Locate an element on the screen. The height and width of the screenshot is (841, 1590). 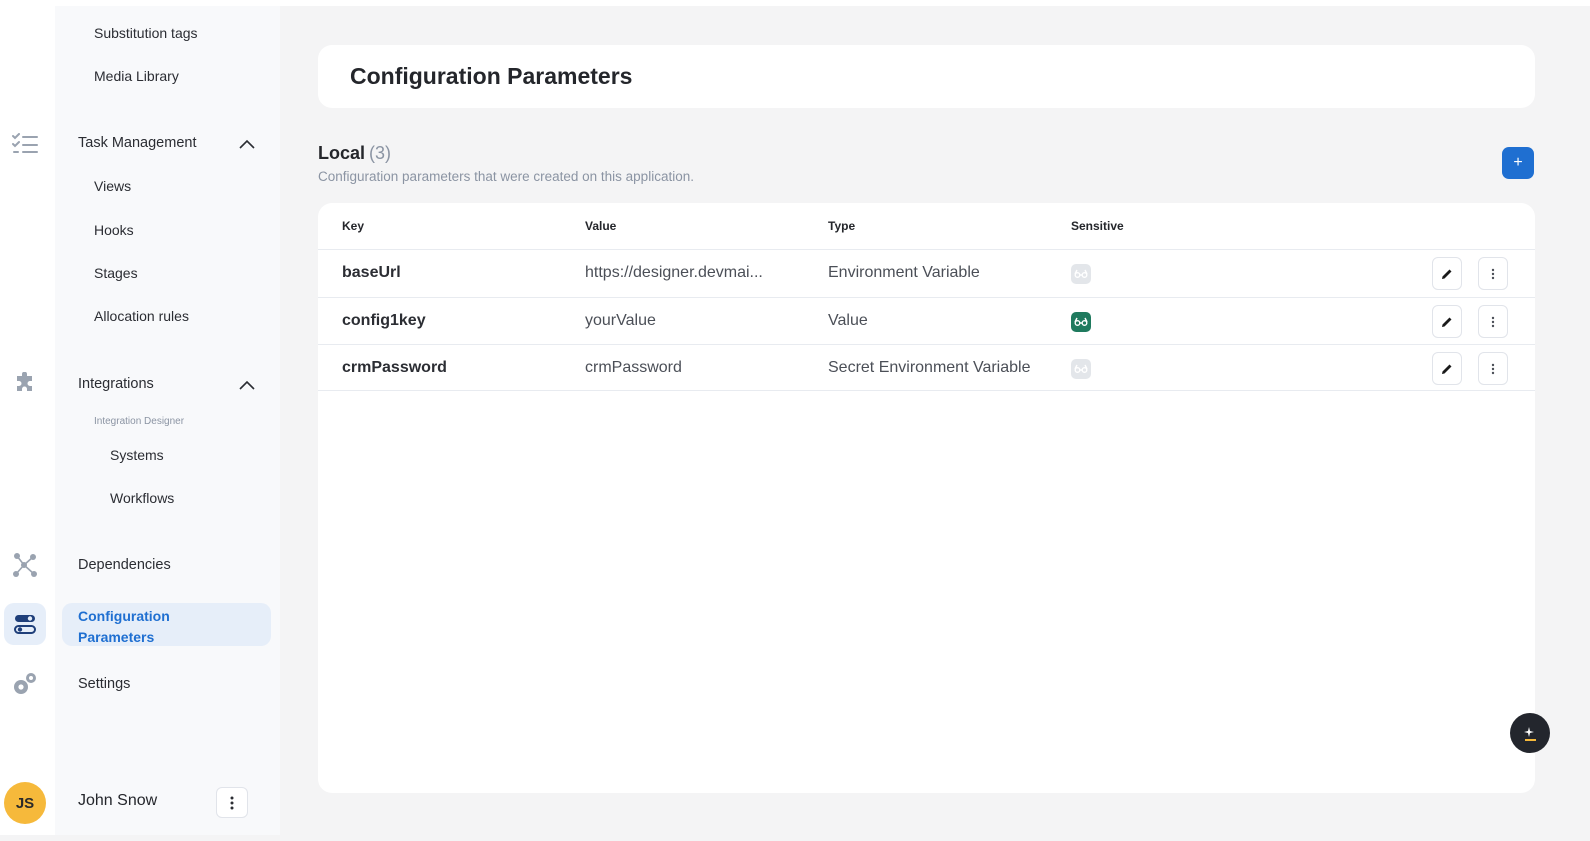
sparkle-icon is located at coordinates (1530, 734).